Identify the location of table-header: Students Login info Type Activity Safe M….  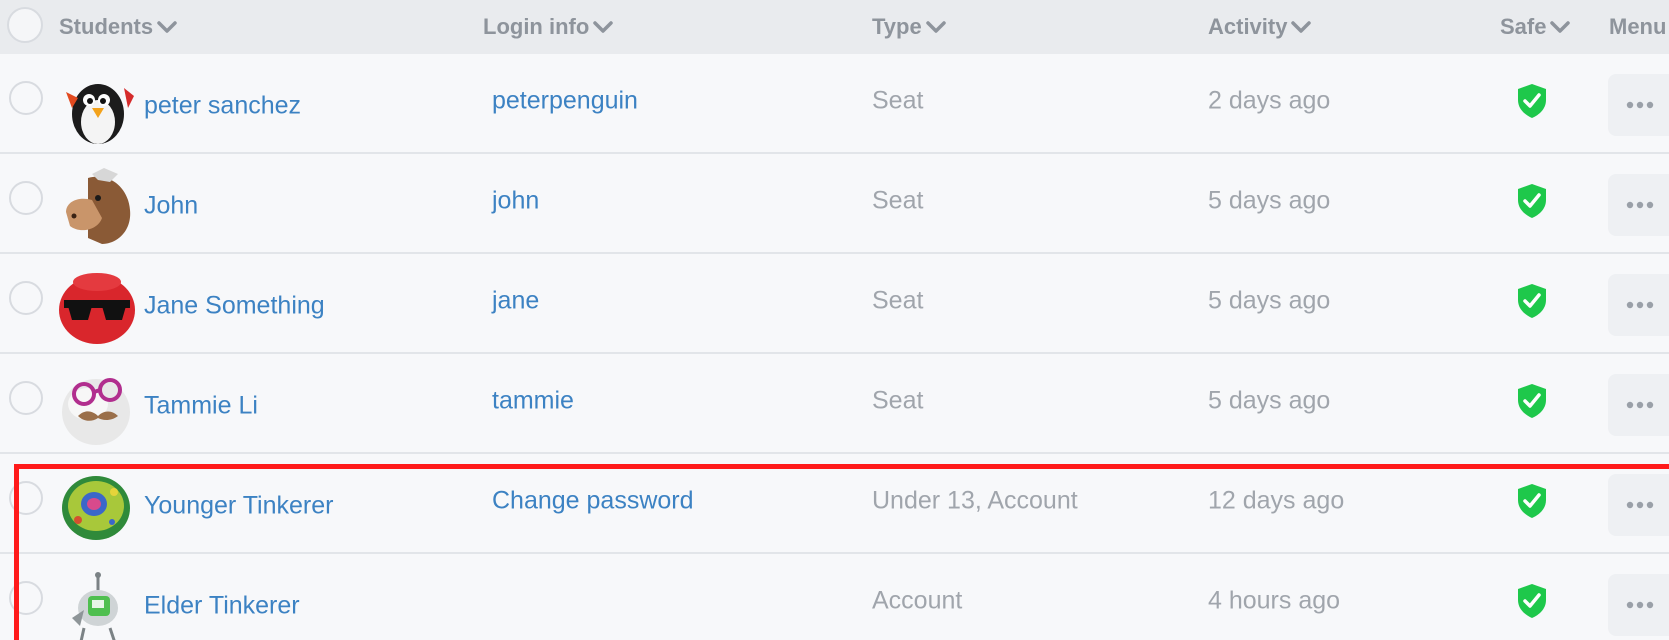
(834, 27).